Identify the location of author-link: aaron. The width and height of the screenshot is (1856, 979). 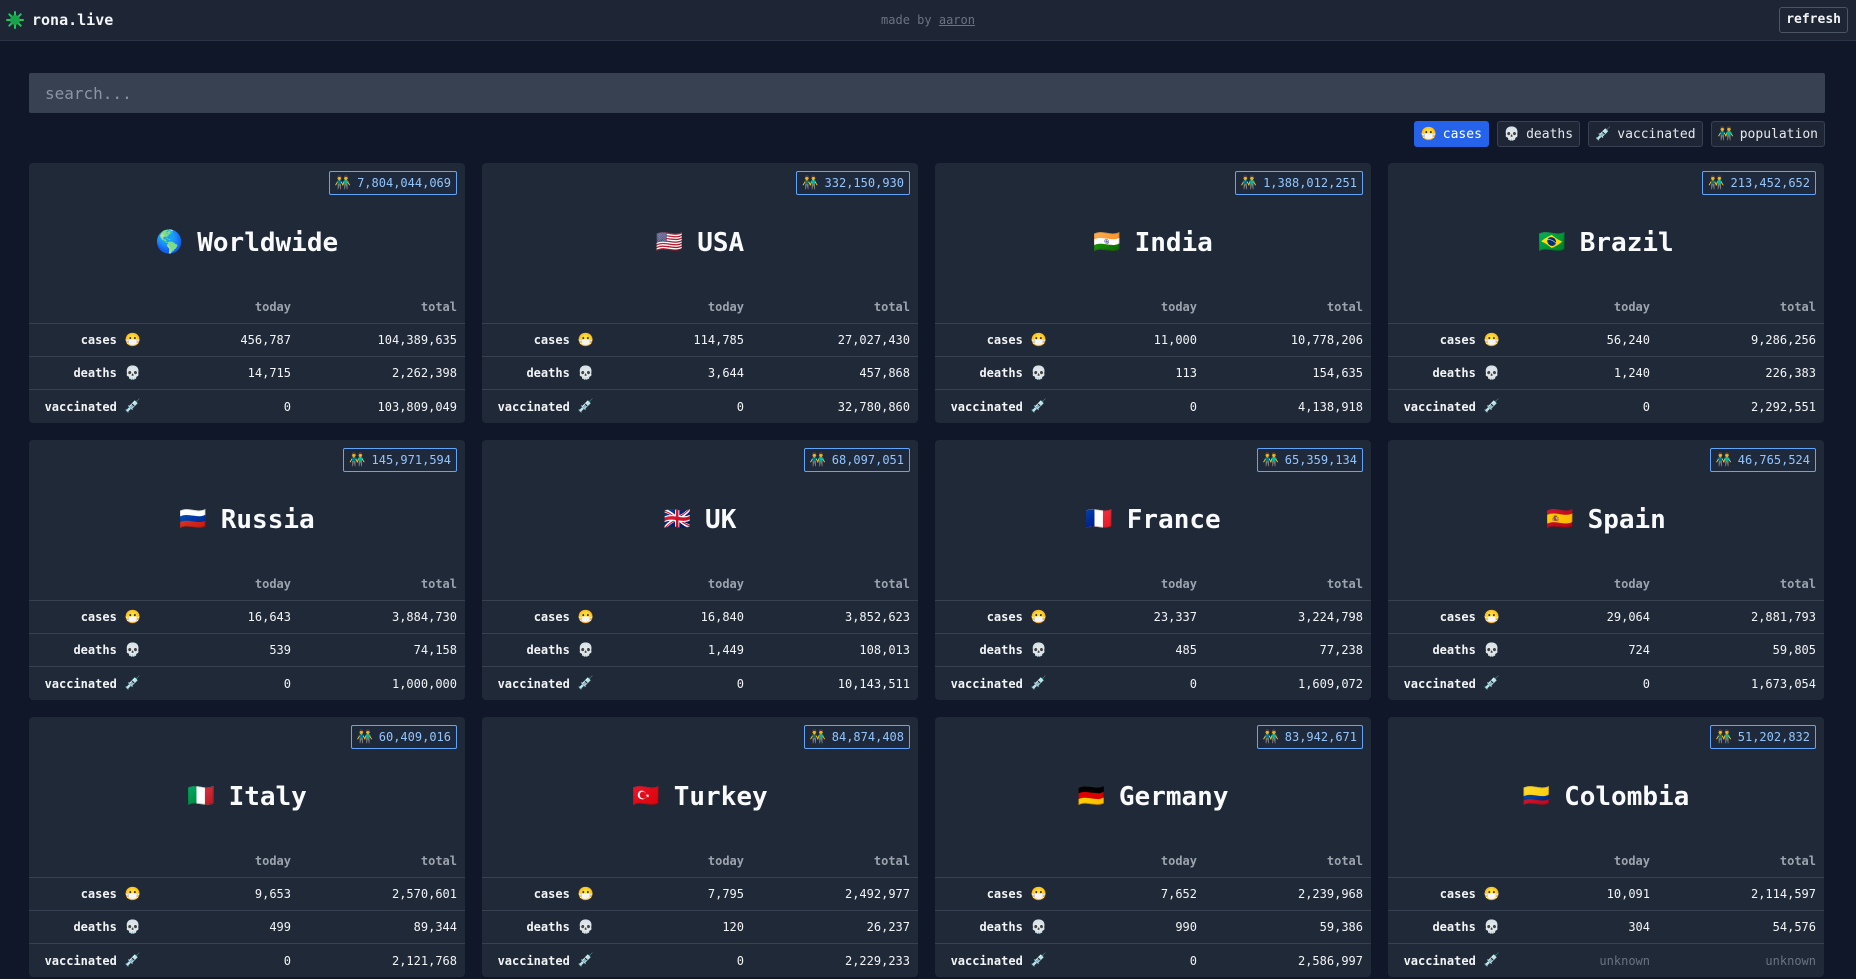
(957, 20).